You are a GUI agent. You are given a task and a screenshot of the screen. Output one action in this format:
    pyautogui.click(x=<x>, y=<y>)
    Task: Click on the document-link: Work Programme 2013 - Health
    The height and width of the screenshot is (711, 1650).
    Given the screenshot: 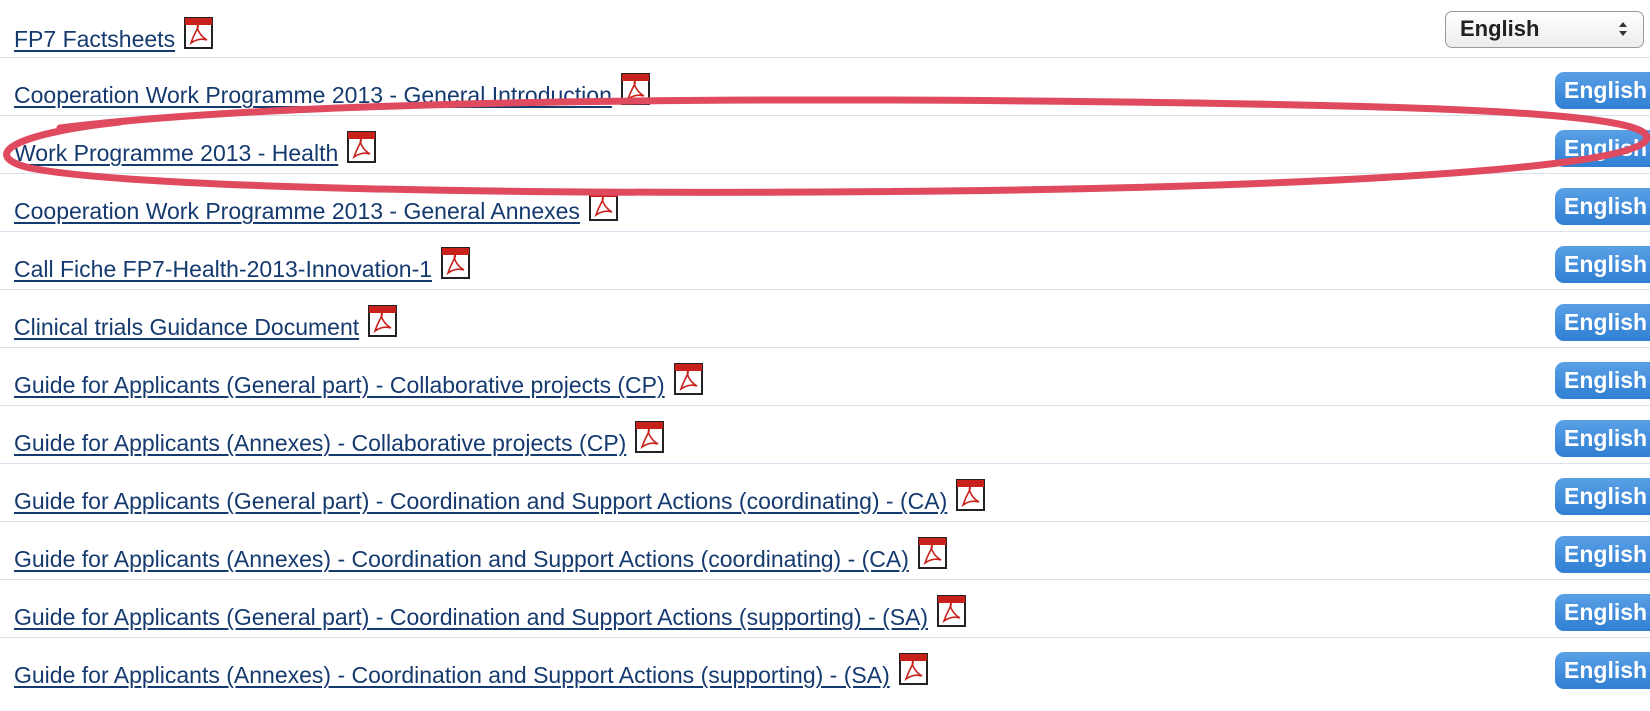 What is the action you would take?
    pyautogui.click(x=195, y=149)
    